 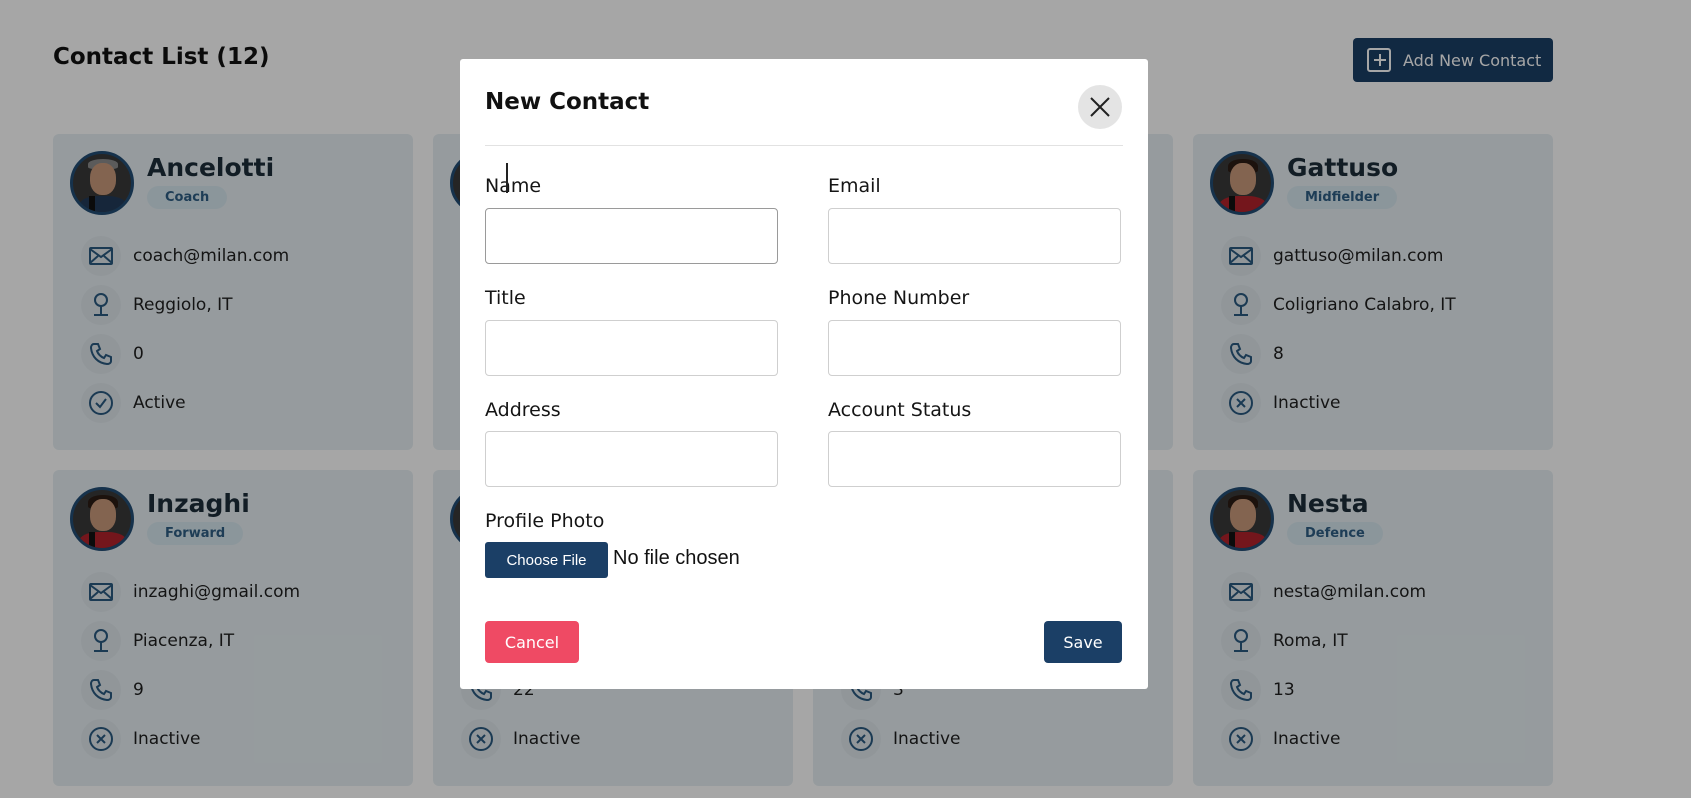 What do you see at coordinates (974, 459) in the screenshot?
I see `account-status-field` at bounding box center [974, 459].